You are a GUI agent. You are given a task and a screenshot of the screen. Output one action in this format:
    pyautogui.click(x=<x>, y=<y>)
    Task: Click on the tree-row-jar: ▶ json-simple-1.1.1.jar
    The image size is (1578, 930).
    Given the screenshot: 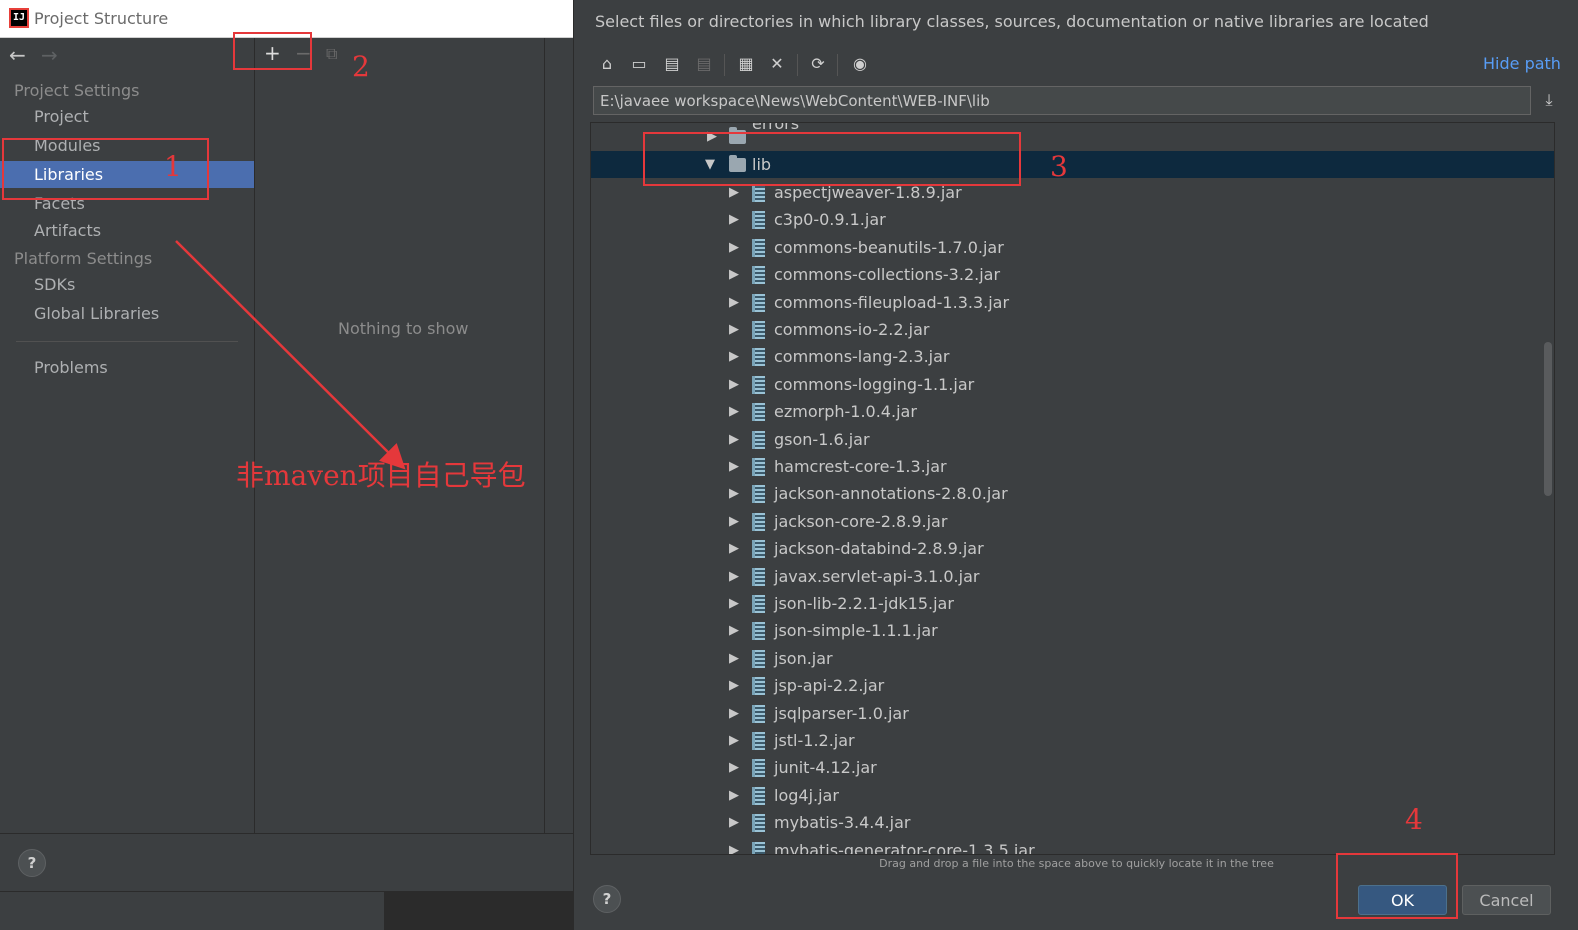 What is the action you would take?
    pyautogui.click(x=1072, y=630)
    